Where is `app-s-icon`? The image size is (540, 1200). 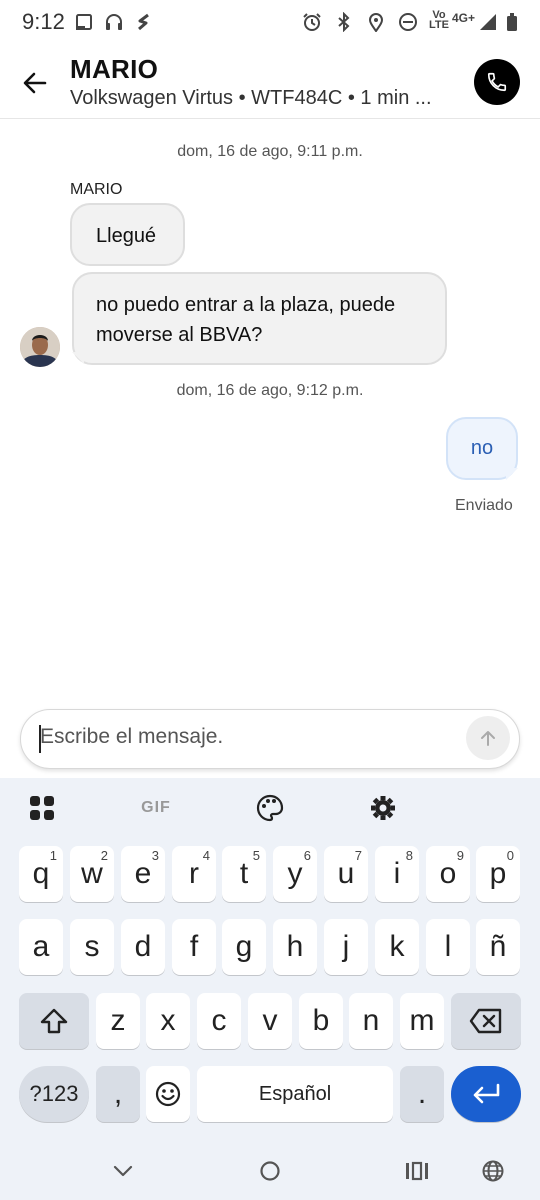 app-s-icon is located at coordinates (144, 22).